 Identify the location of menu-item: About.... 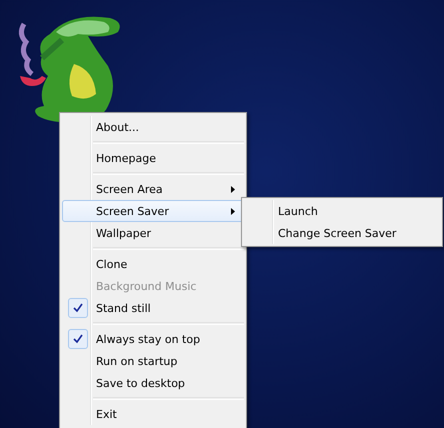
(153, 127).